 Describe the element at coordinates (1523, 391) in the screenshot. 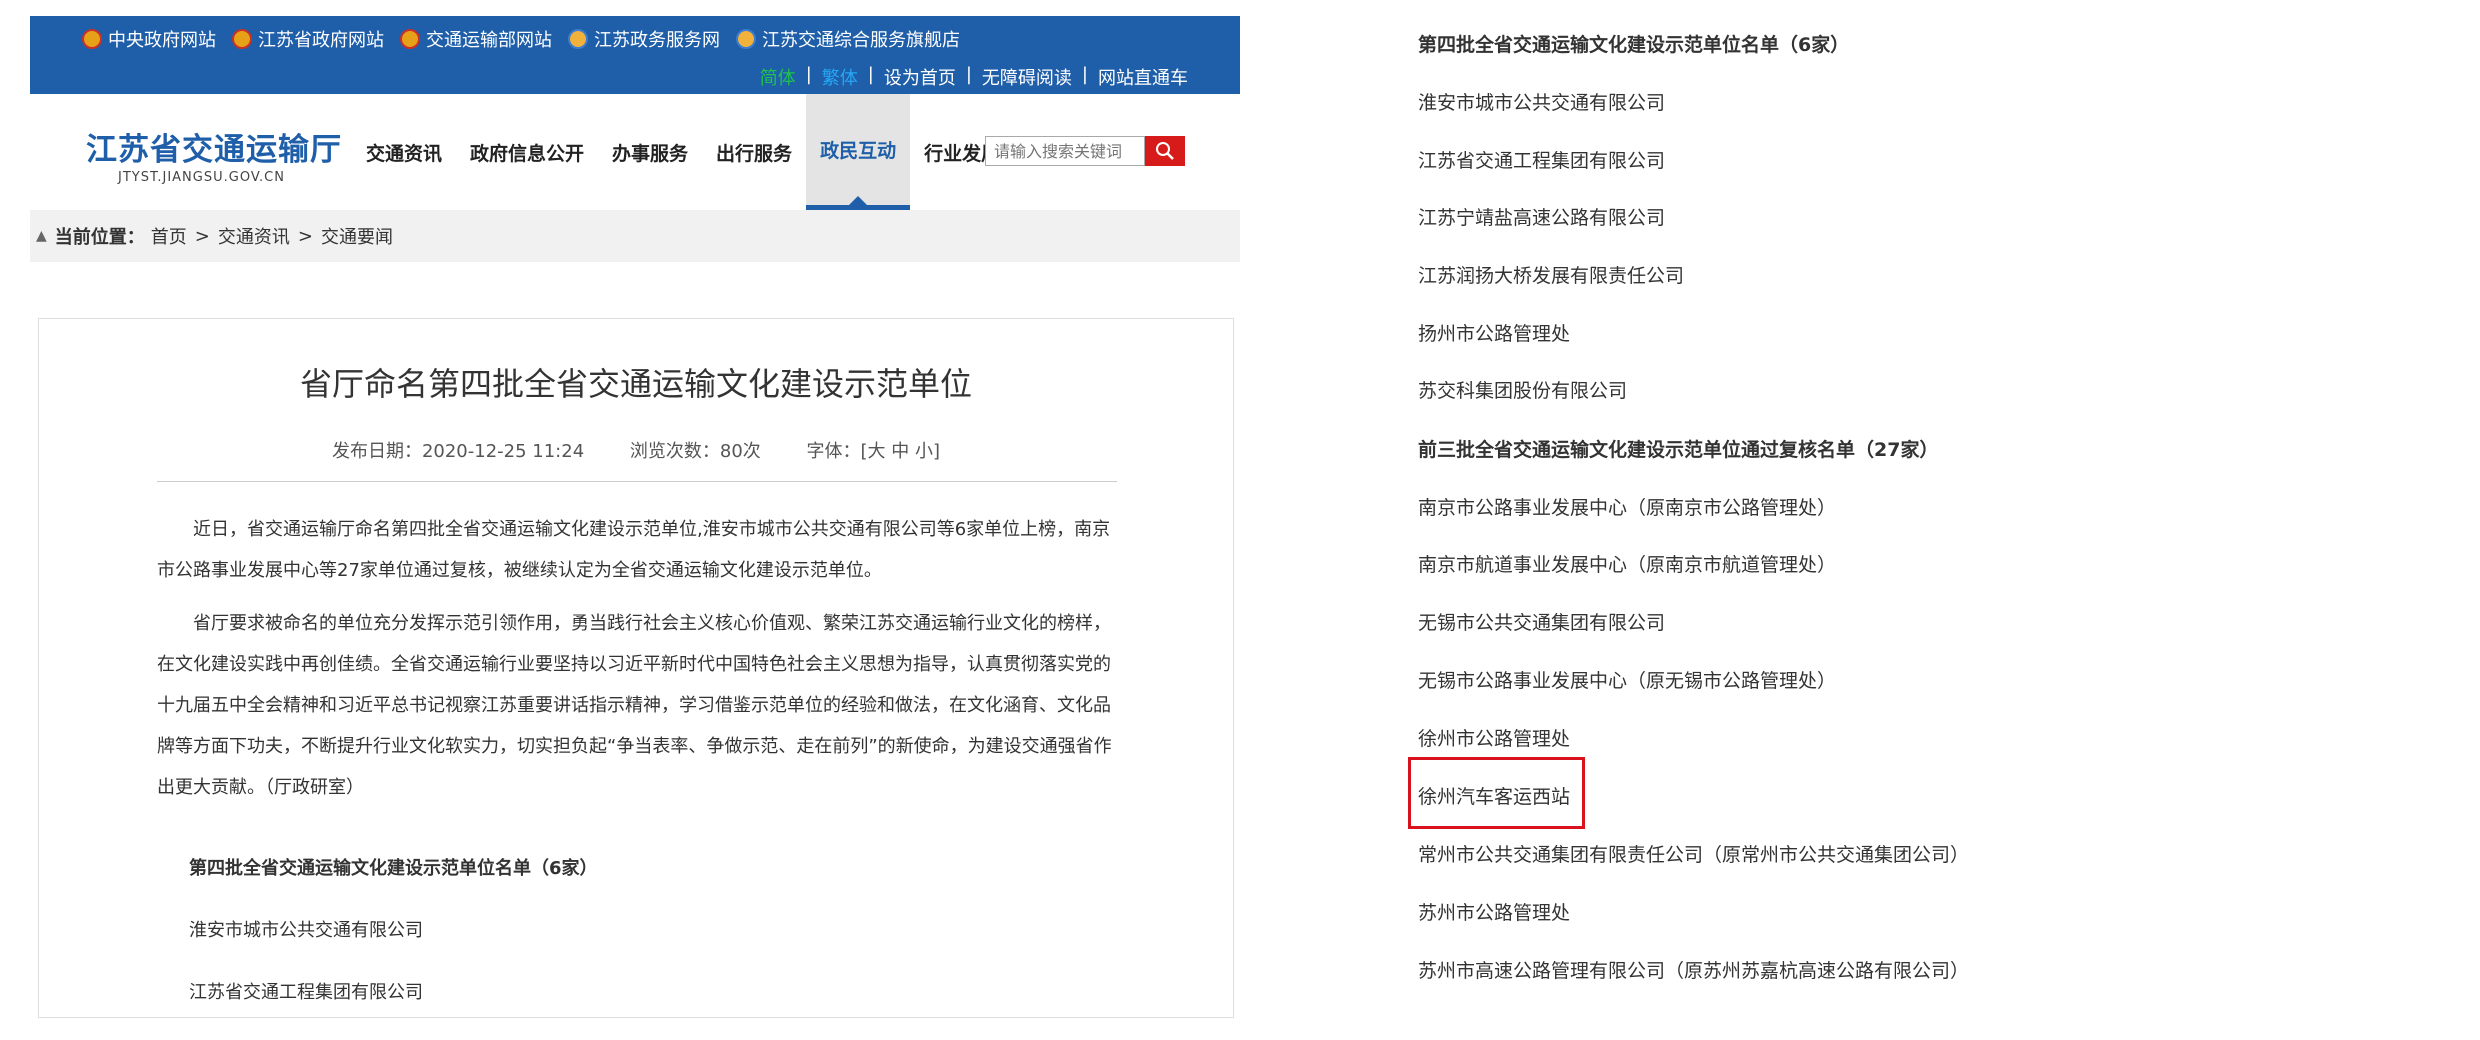

I see `list-item: 苏交科集团股份有限公司` at that location.